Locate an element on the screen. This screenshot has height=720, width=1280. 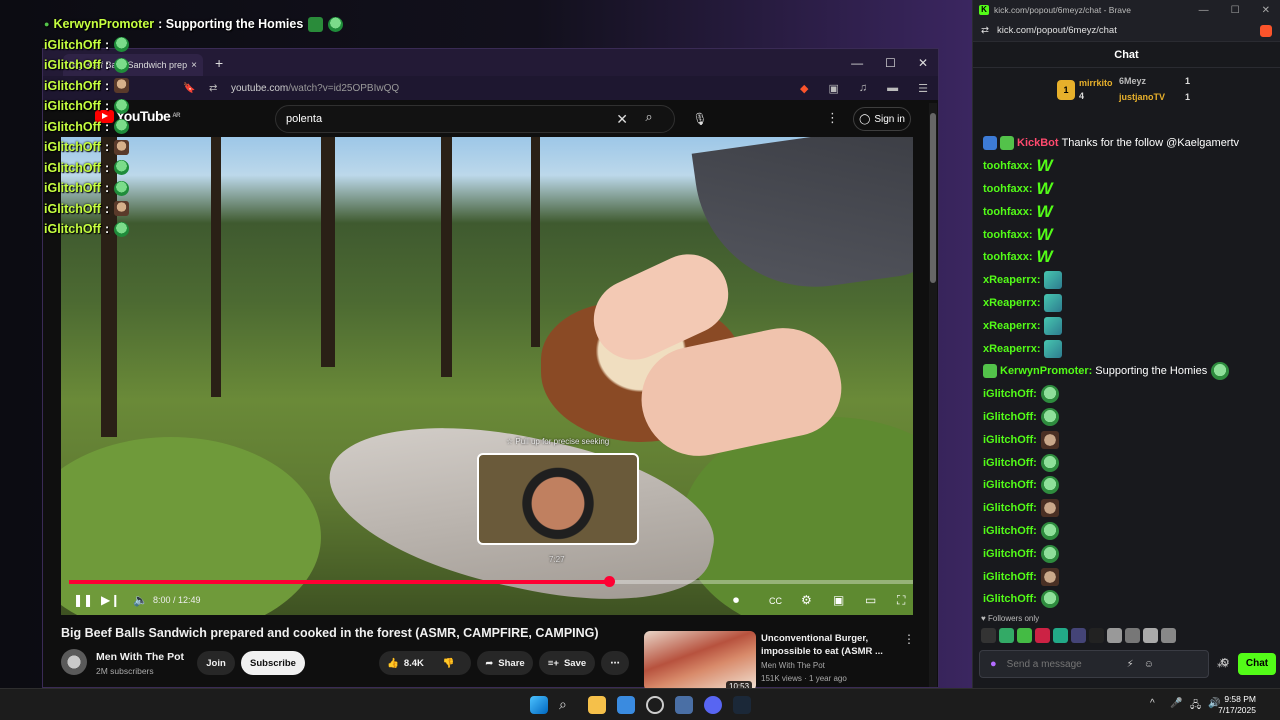
site-info-icon: ⇄ is located at coordinates (985, 30).